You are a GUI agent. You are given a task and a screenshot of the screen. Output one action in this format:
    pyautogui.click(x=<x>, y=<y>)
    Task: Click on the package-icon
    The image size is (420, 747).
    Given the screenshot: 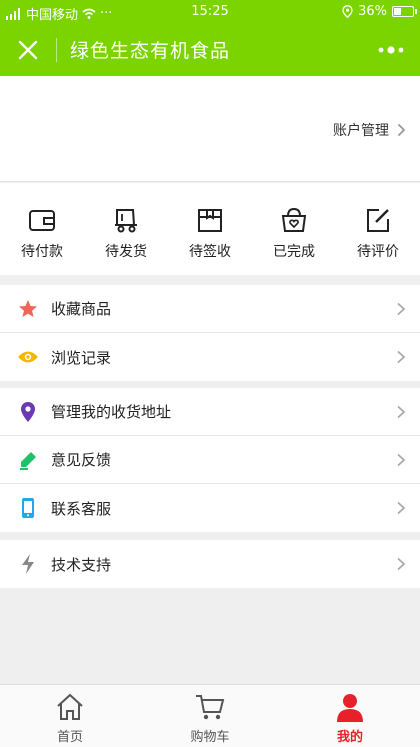 What is the action you would take?
    pyautogui.click(x=210, y=220)
    